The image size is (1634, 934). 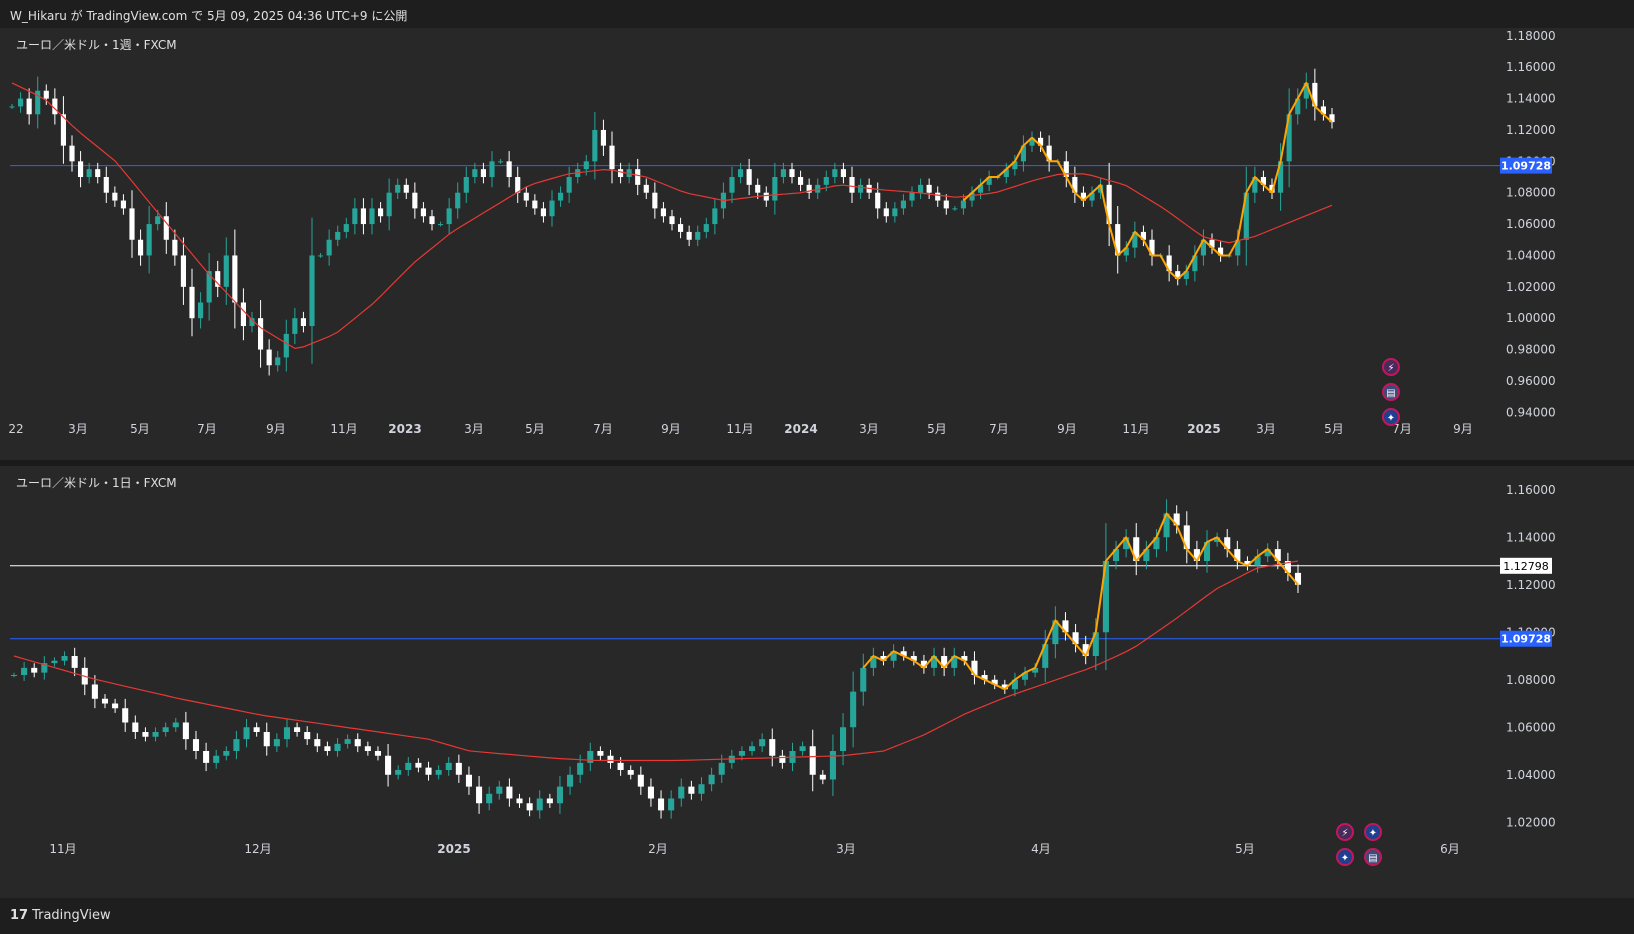 What do you see at coordinates (19, 915) in the screenshot?
I see `tradingview-mark: 17` at bounding box center [19, 915].